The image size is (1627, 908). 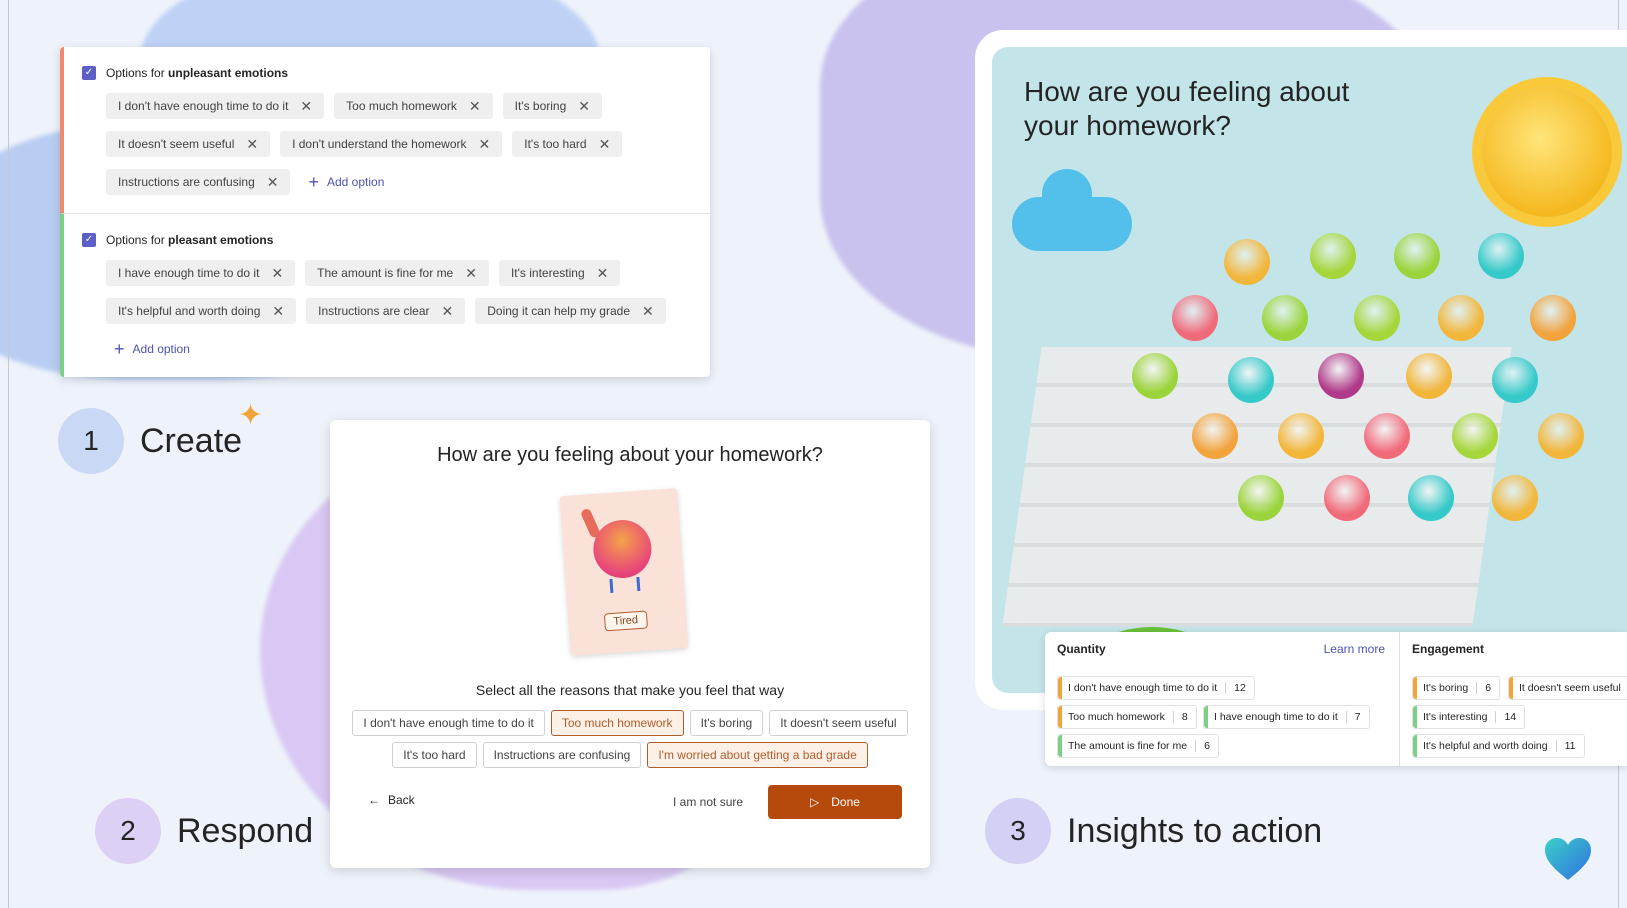 I want to click on option-chip: Too much homework ✕, so click(x=413, y=106).